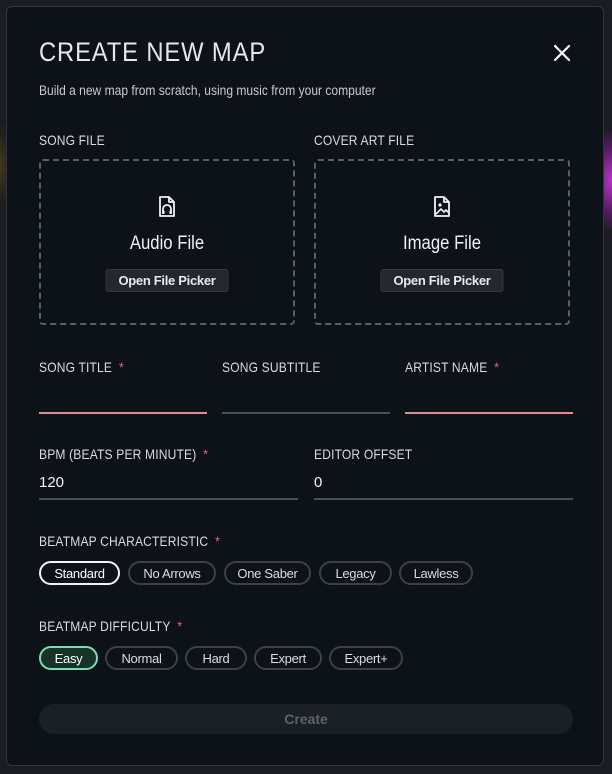  Describe the element at coordinates (216, 658) in the screenshot. I see `difficulty-option-hard: Hard` at that location.